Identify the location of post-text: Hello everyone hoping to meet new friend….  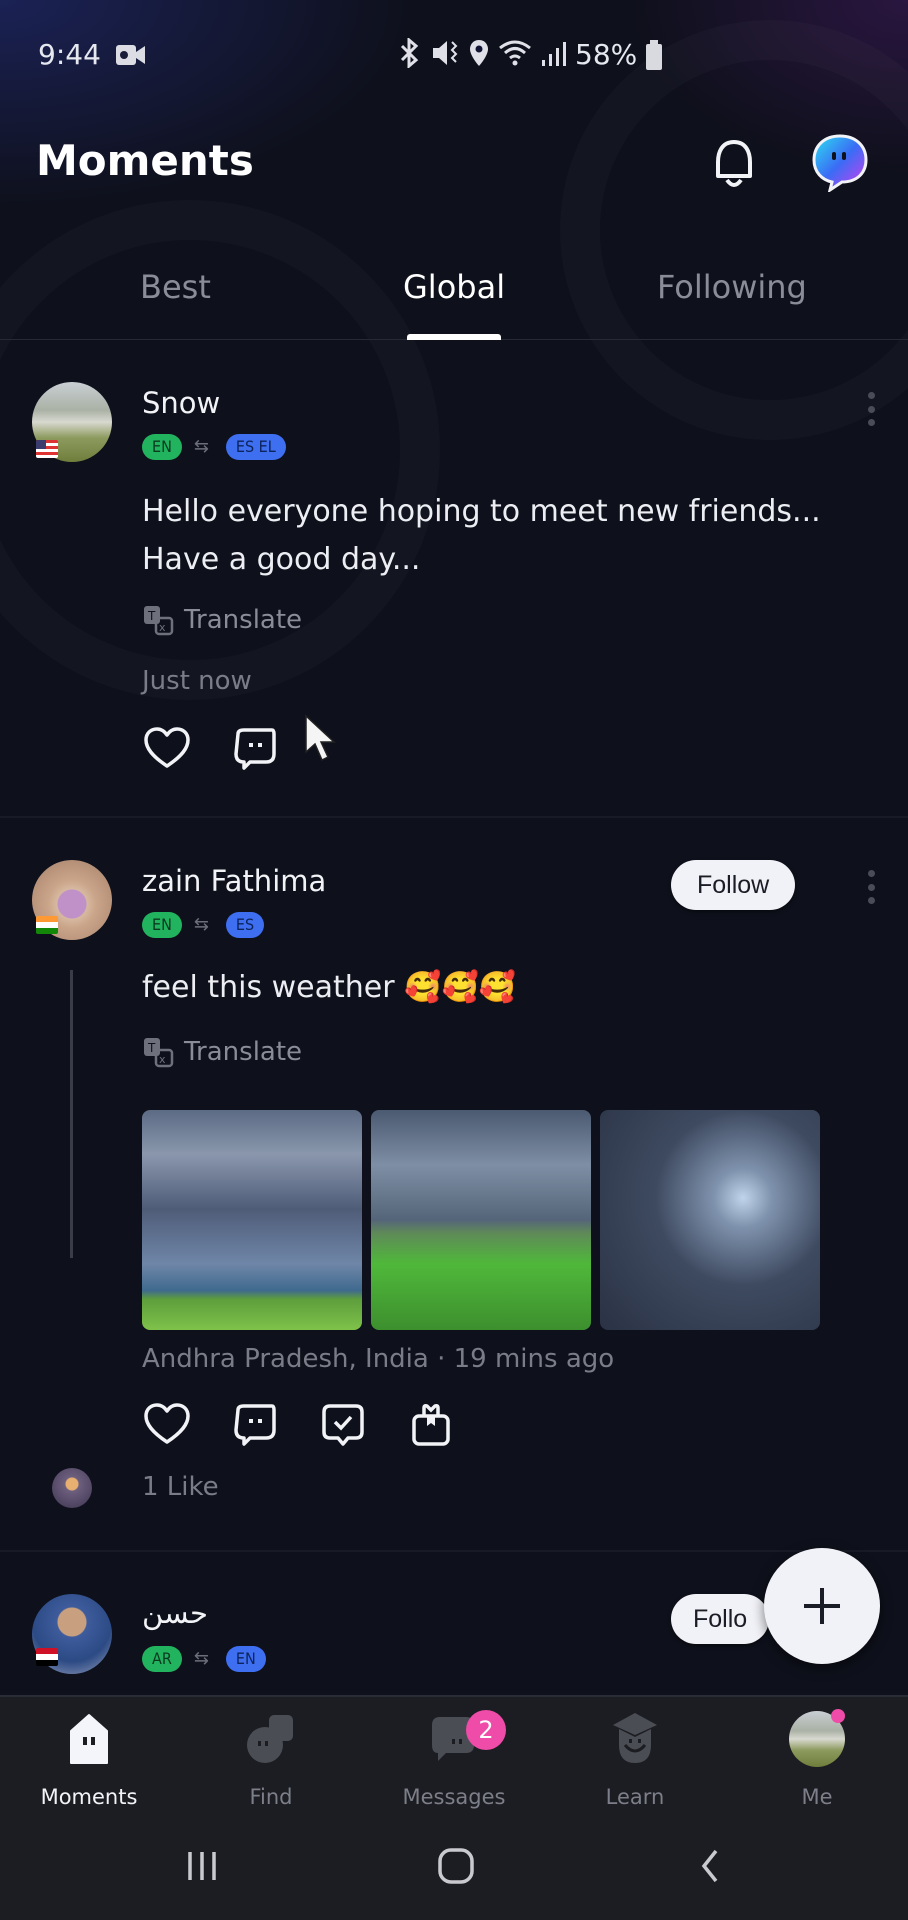
(481, 536).